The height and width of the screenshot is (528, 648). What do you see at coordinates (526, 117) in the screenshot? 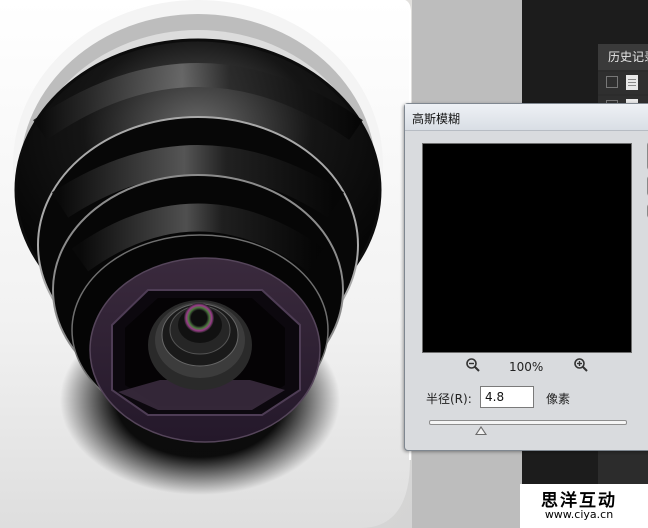
I see `dialog-titlebar: 高斯模糊` at bounding box center [526, 117].